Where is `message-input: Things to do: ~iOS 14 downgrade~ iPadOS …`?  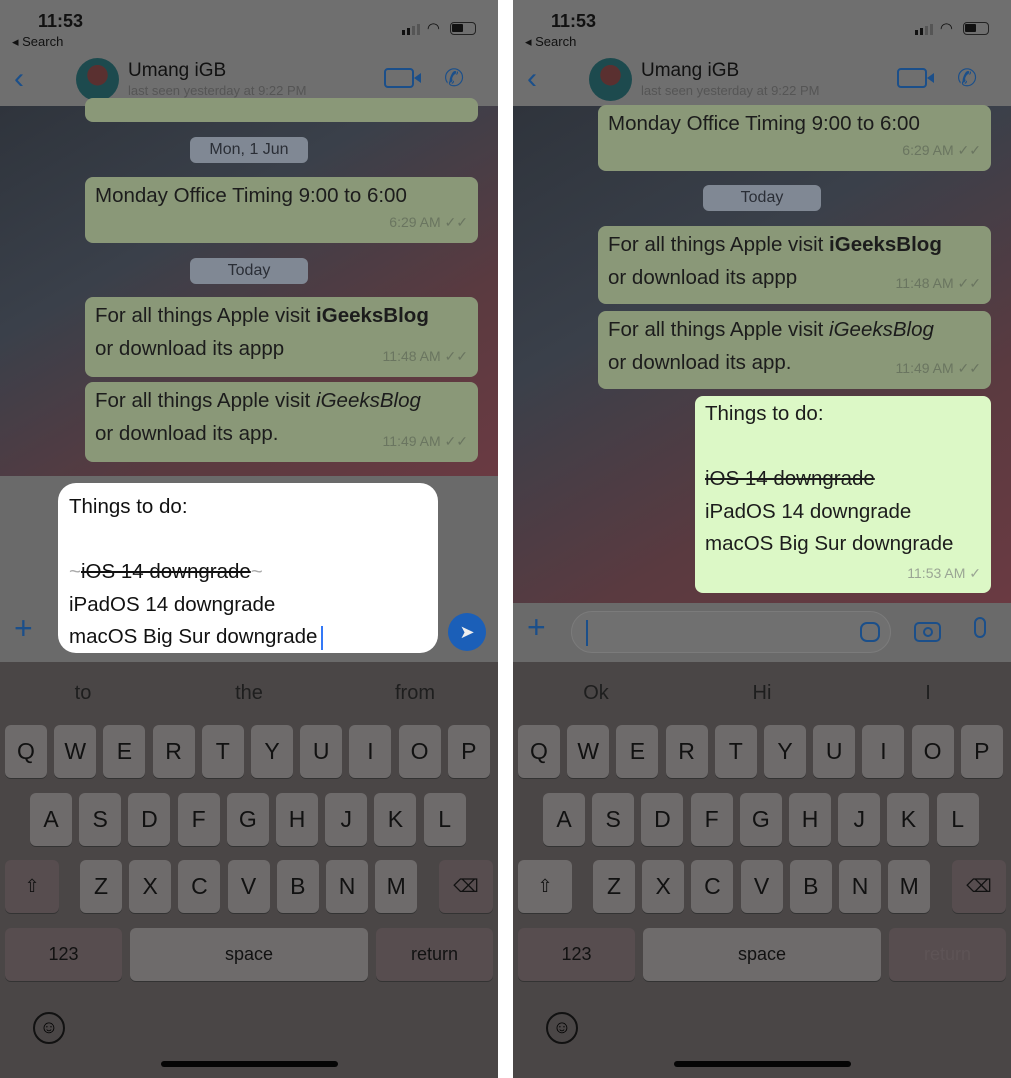
message-input: Things to do: ~iOS 14 downgrade~ iPadOS … is located at coordinates (248, 568).